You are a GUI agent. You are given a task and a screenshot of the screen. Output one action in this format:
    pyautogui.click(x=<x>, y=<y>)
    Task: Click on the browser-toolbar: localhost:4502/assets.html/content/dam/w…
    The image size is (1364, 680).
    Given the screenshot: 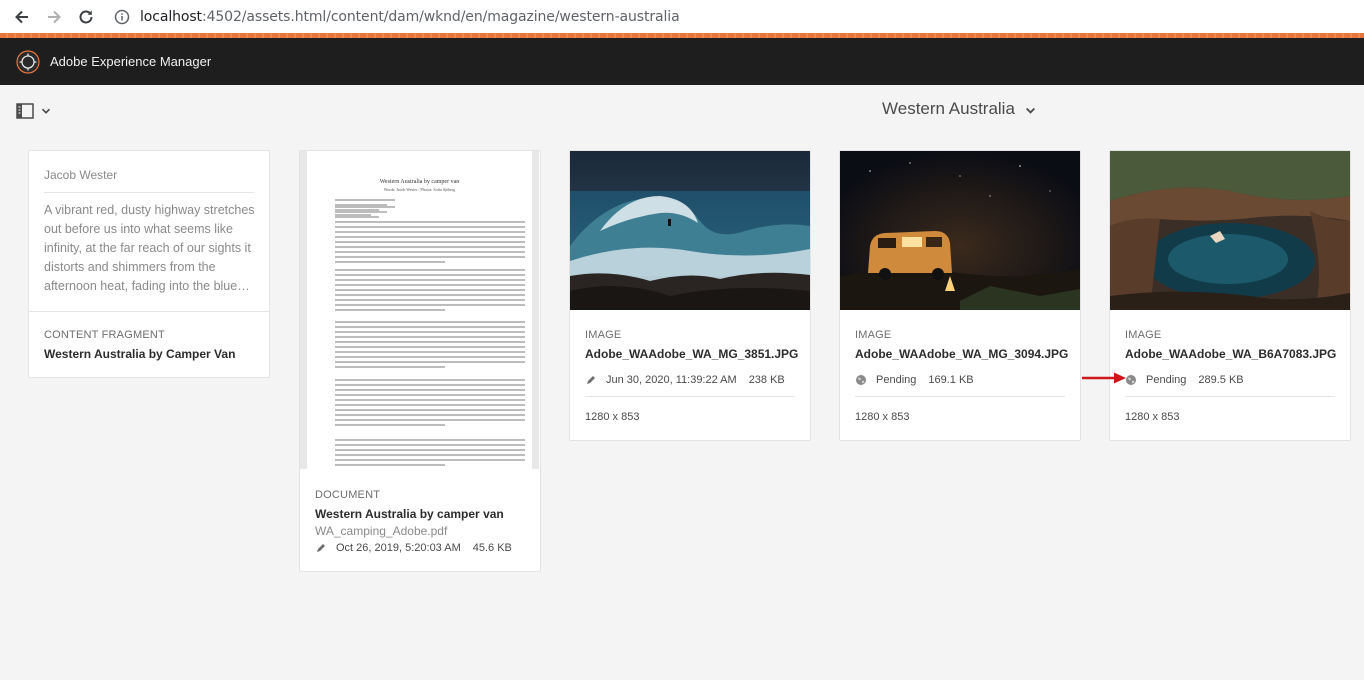 What is the action you would take?
    pyautogui.click(x=682, y=16)
    